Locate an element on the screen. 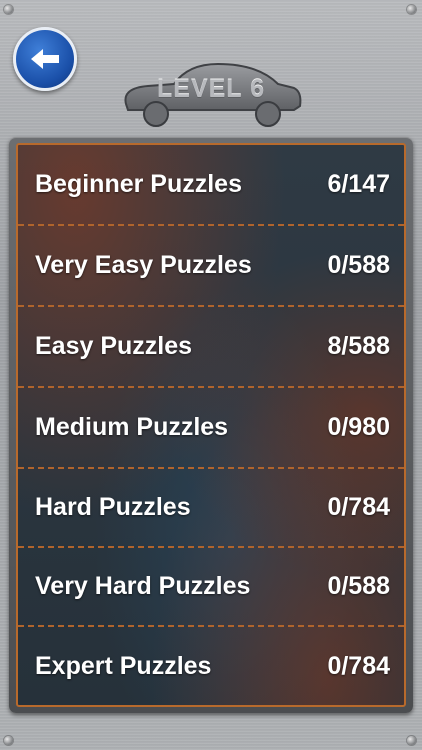 The image size is (422, 750). category-label: Very Hard Puzzles is located at coordinates (143, 586).